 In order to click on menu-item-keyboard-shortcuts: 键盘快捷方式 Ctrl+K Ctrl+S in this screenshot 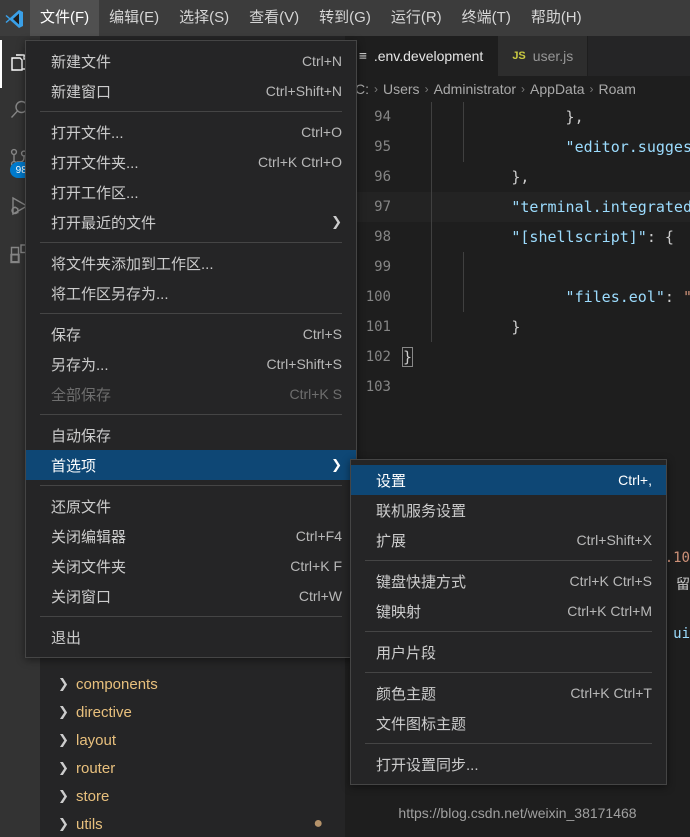, I will do `click(508, 581)`.